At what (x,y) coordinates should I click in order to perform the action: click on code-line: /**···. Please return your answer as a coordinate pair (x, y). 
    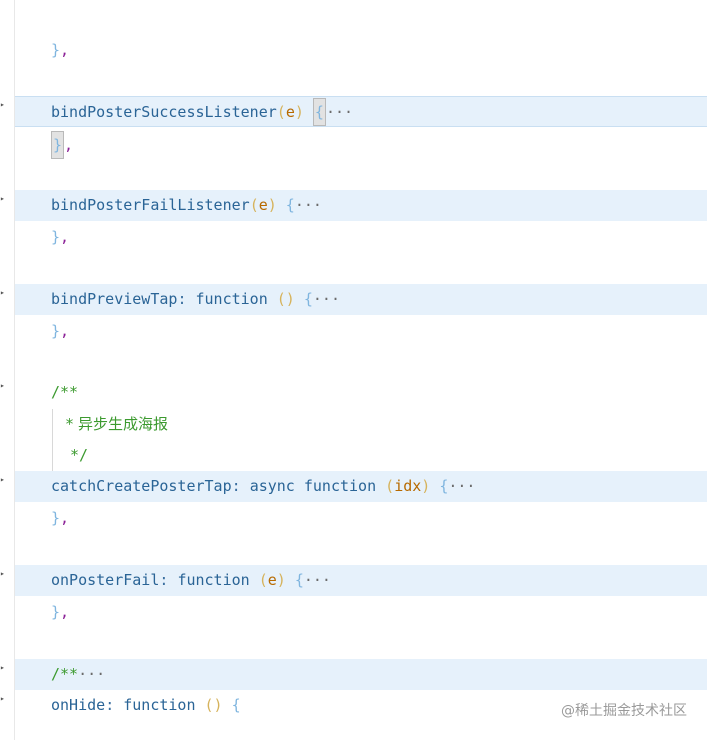
    Looking at the image, I should click on (361, 674).